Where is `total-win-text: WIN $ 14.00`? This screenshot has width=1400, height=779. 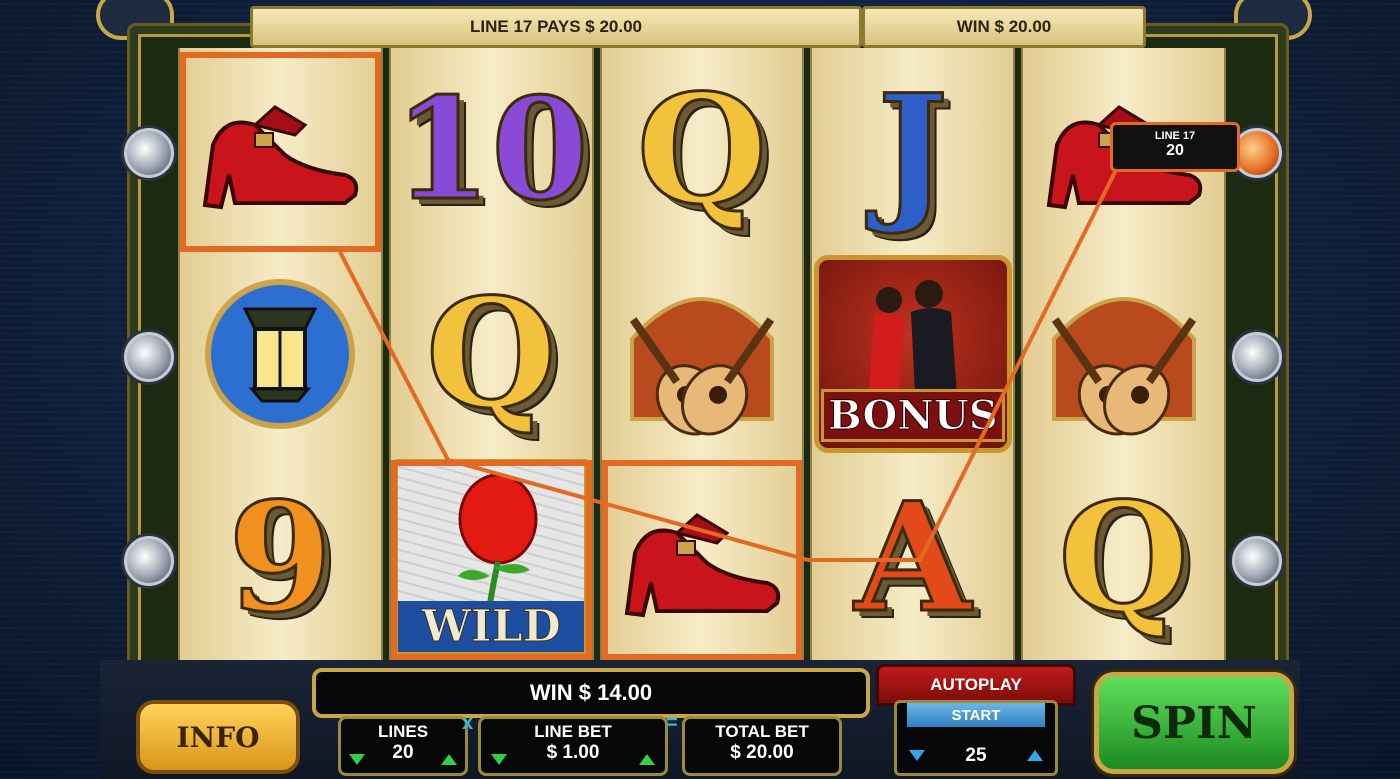
total-win-text: WIN $ 14.00 is located at coordinates (591, 692).